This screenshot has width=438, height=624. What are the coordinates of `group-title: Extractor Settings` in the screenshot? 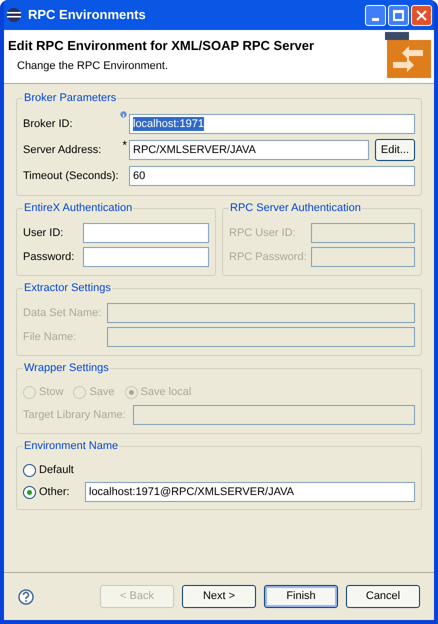 It's located at (67, 288).